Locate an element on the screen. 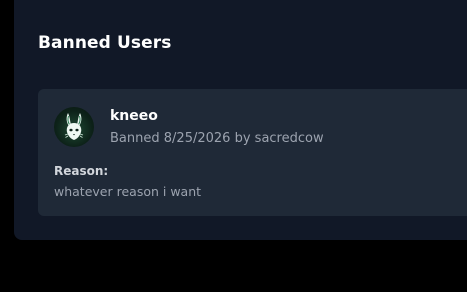 Image resolution: width=467 pixels, height=292 pixels. banned-prefix: Banned is located at coordinates (135, 138).